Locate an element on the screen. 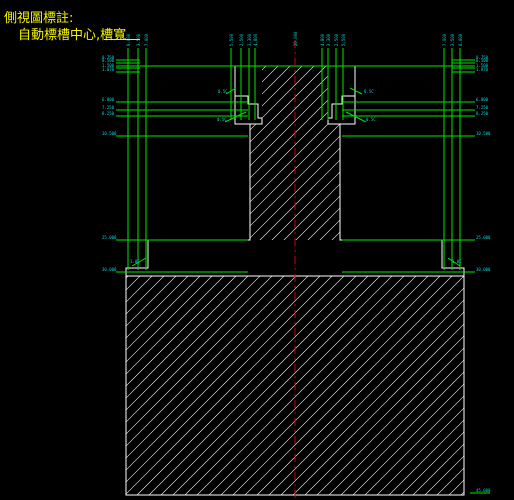  dimension-label: 3.500 is located at coordinates (452, 39).